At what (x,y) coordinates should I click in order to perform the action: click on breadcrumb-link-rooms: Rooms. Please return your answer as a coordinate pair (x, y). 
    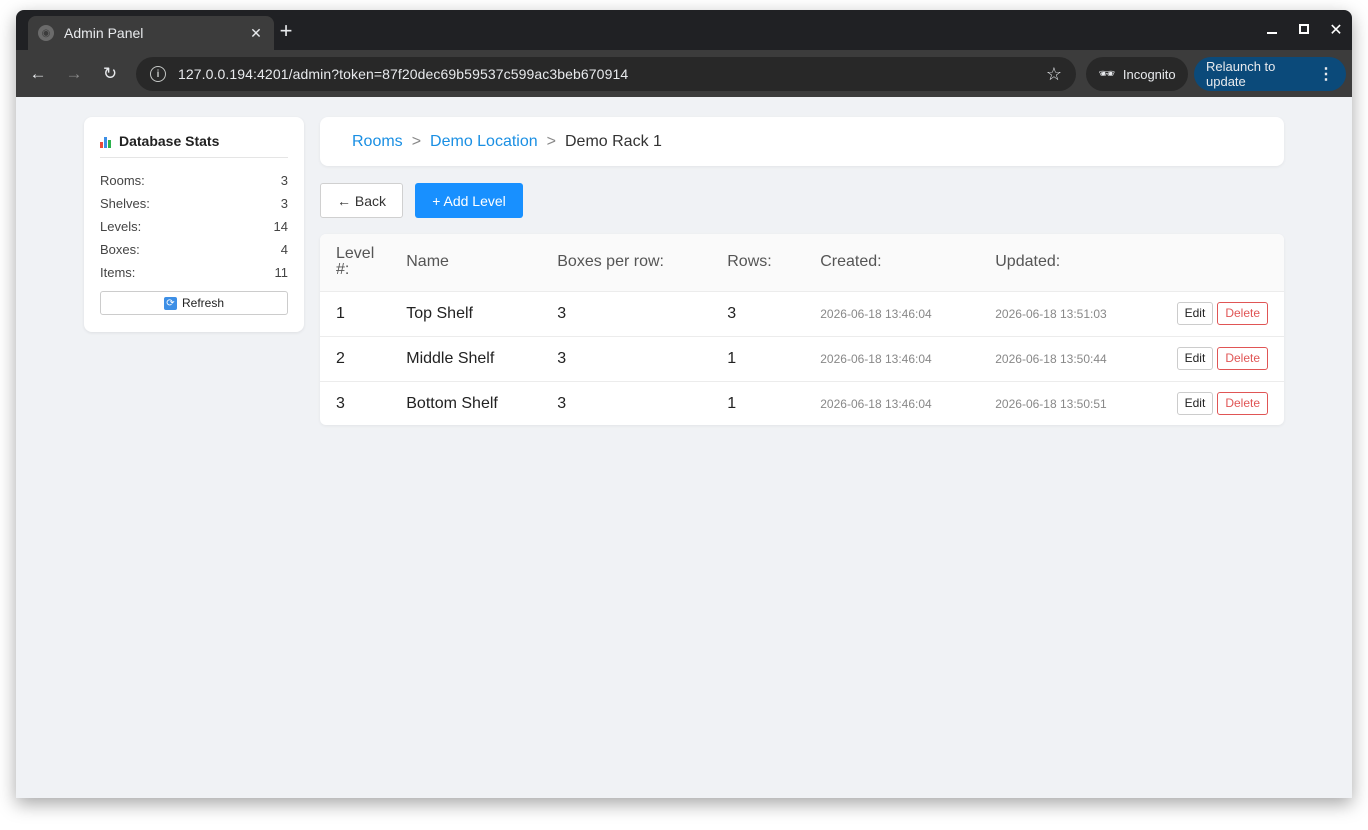
    Looking at the image, I should click on (377, 142).